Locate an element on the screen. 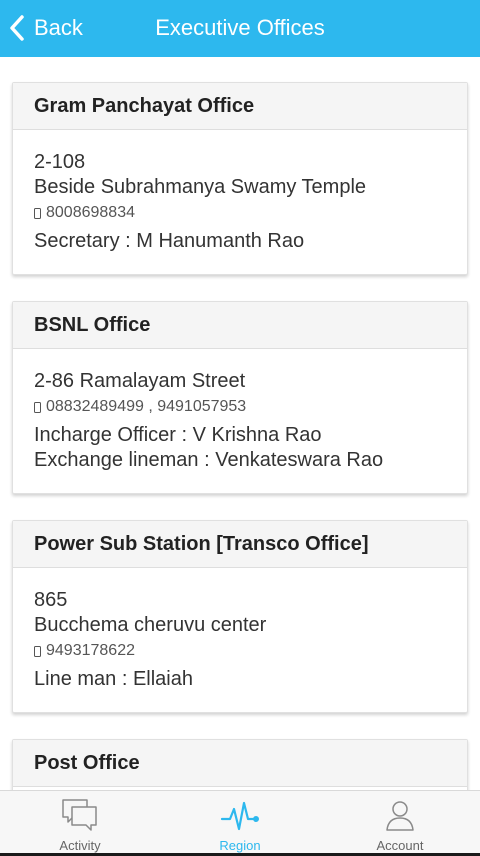  tab-label: Region is located at coordinates (240, 845).